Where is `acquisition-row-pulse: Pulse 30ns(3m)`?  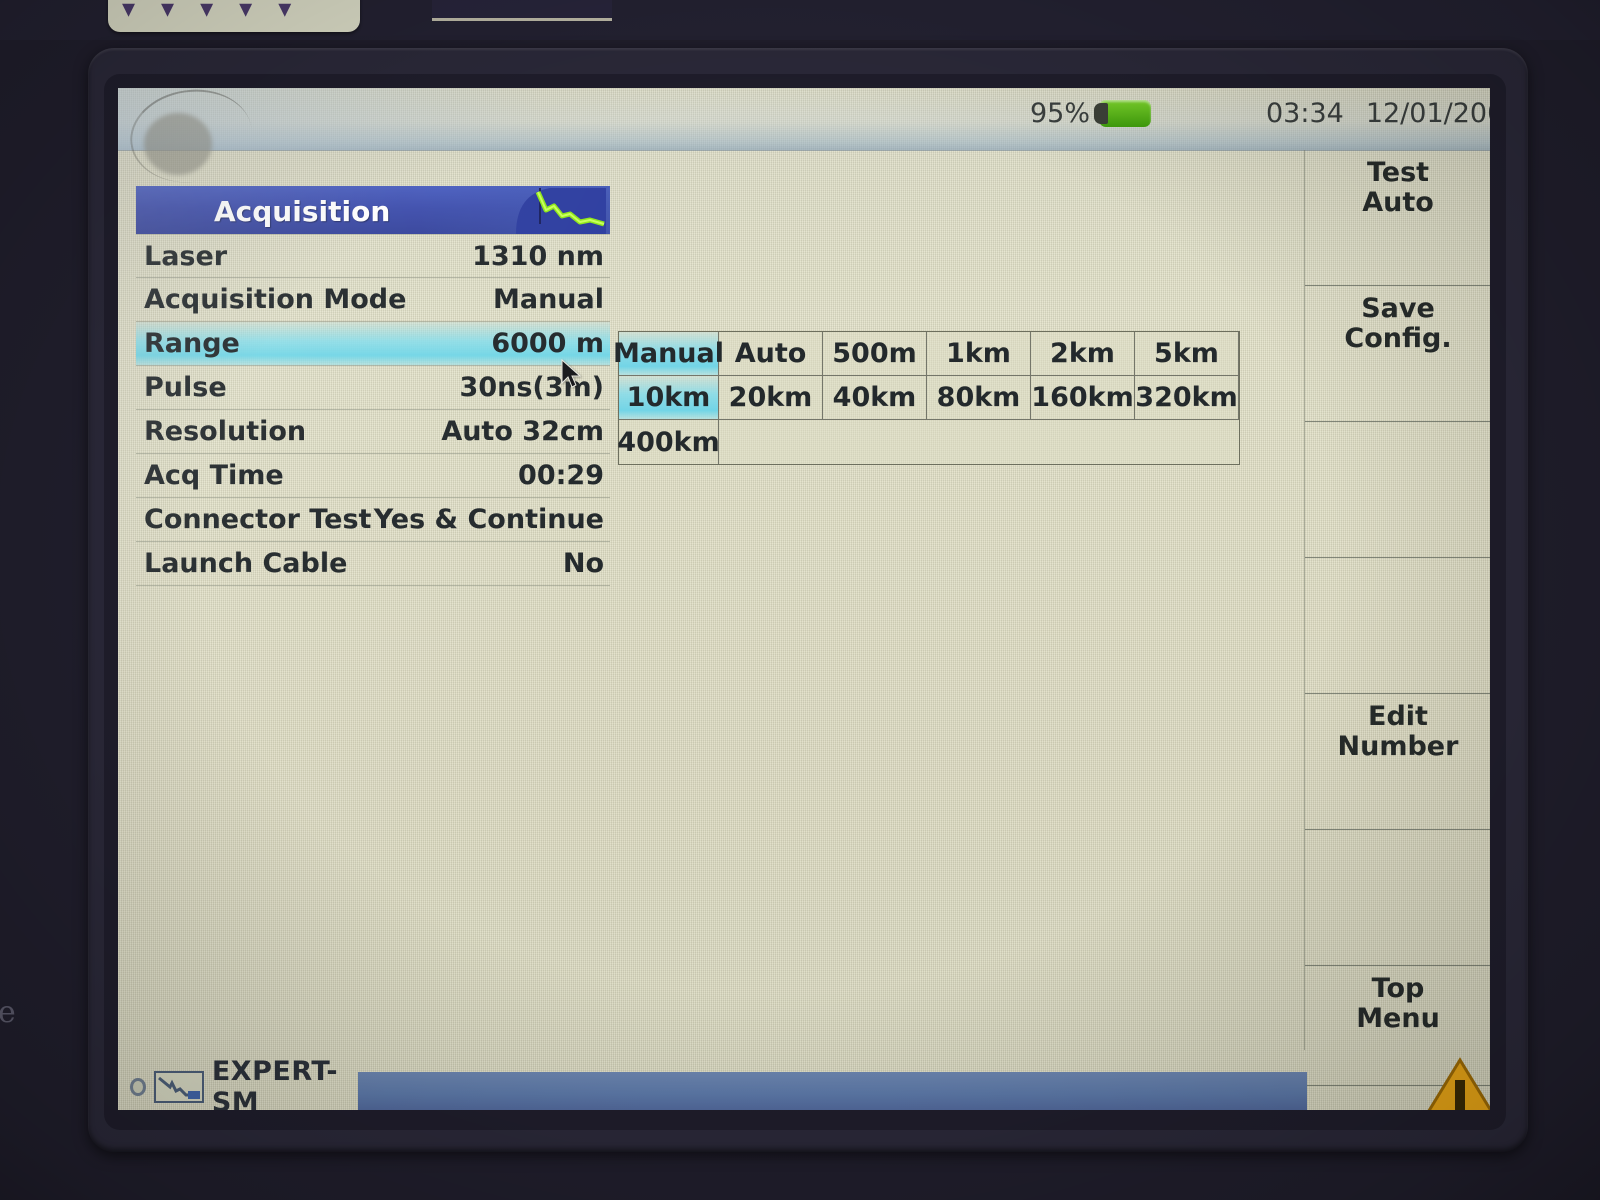 acquisition-row-pulse: Pulse 30ns(3m) is located at coordinates (373, 388).